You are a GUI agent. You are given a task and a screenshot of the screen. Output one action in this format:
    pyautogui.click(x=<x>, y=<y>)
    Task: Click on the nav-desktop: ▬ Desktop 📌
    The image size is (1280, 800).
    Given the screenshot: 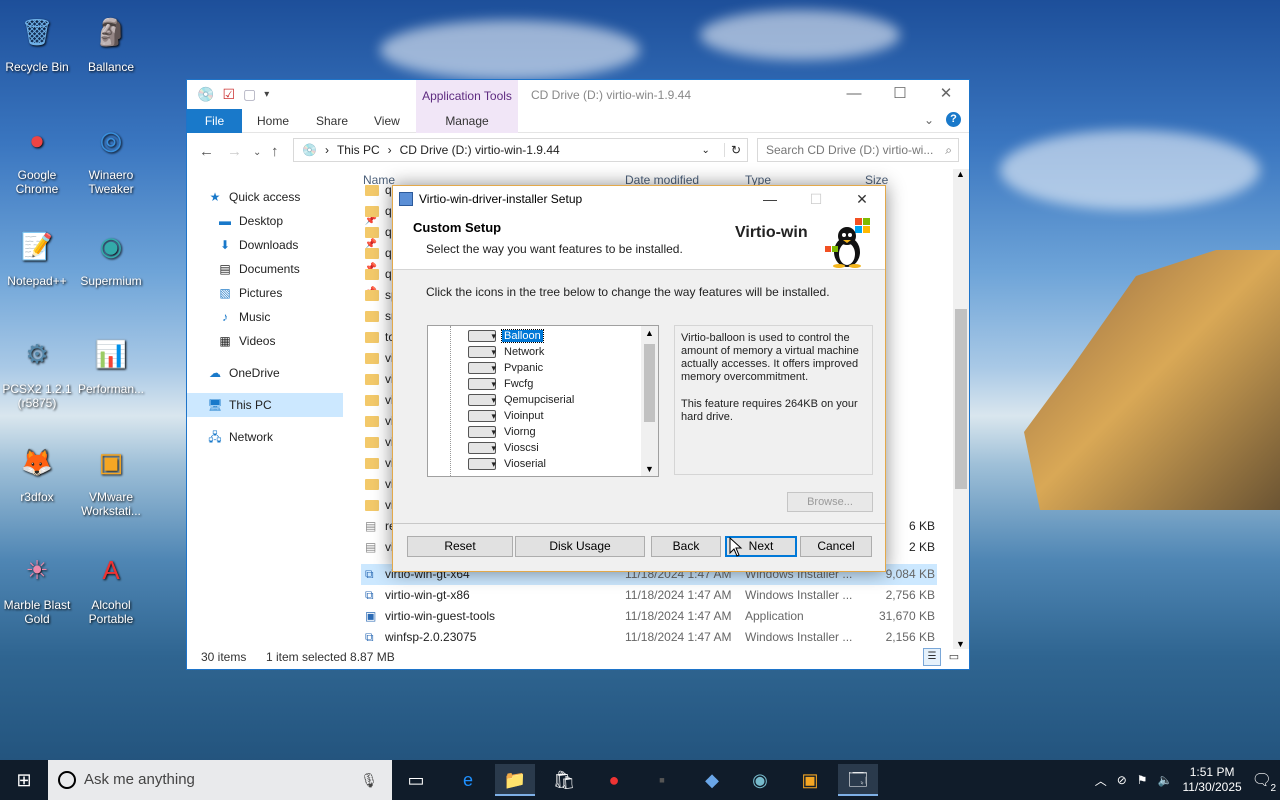 What is the action you would take?
    pyautogui.click(x=297, y=221)
    